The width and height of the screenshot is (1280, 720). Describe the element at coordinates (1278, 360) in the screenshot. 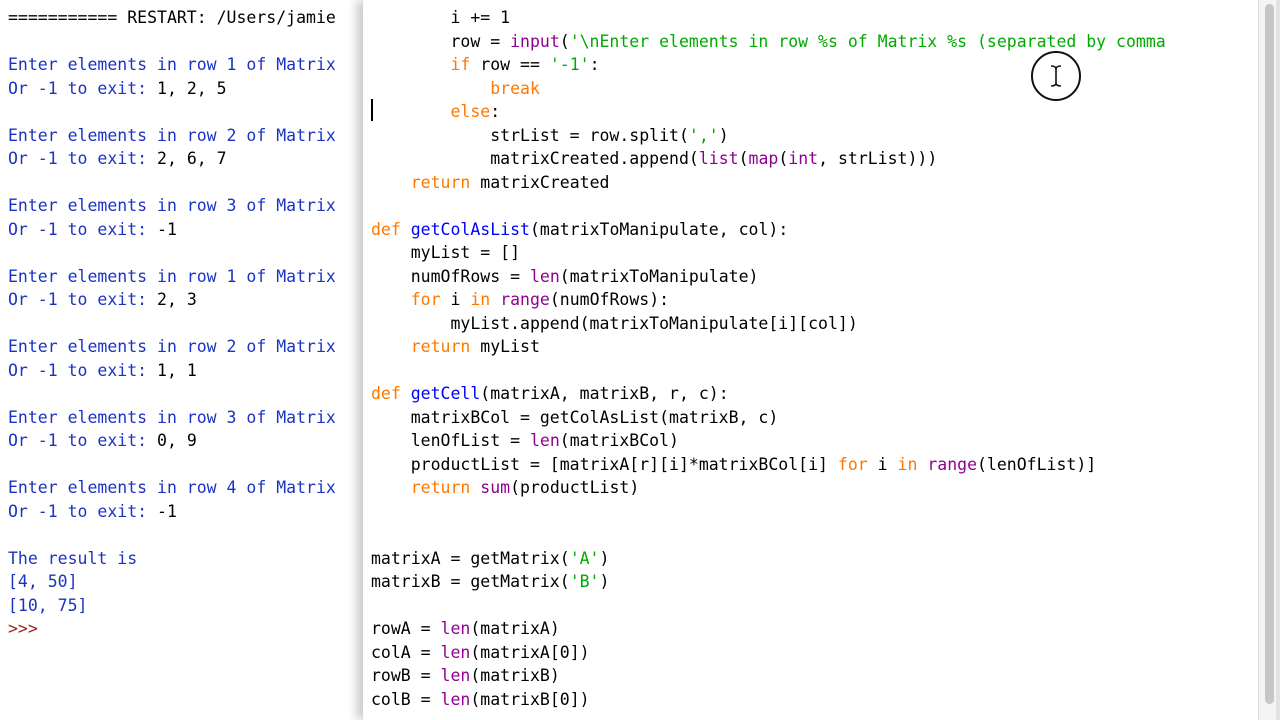

I see `window-edge-divider` at that location.